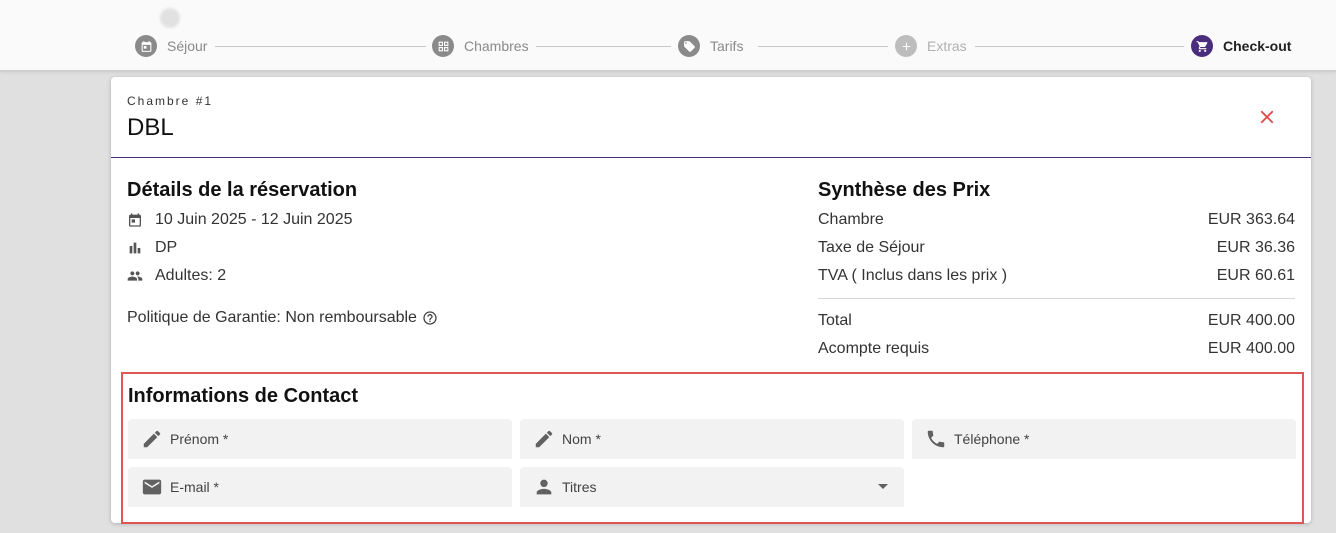 The width and height of the screenshot is (1336, 533). I want to click on step-chambres: Chambres, so click(480, 46).